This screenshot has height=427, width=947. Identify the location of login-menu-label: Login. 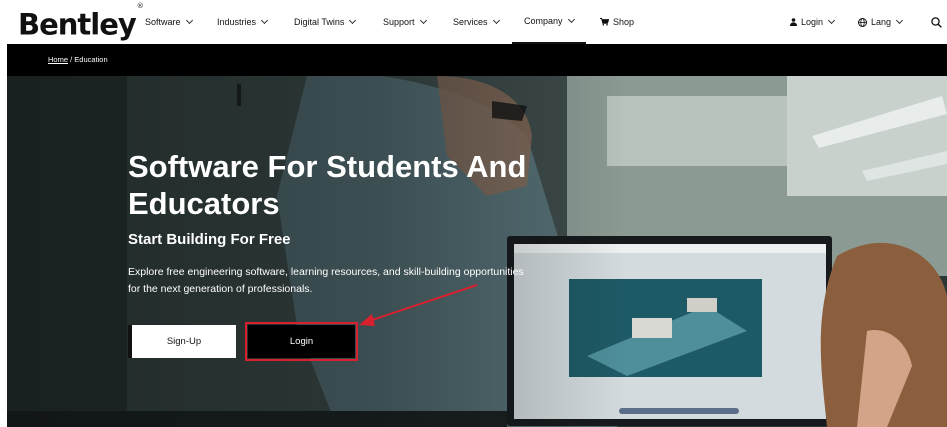
(812, 22).